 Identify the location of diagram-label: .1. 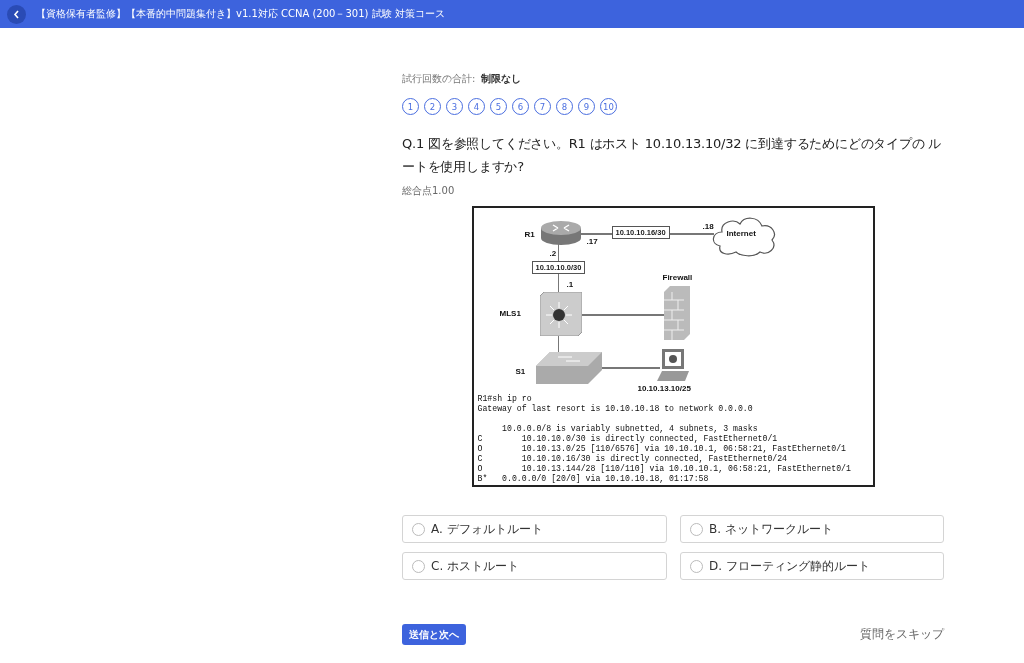
(570, 284).